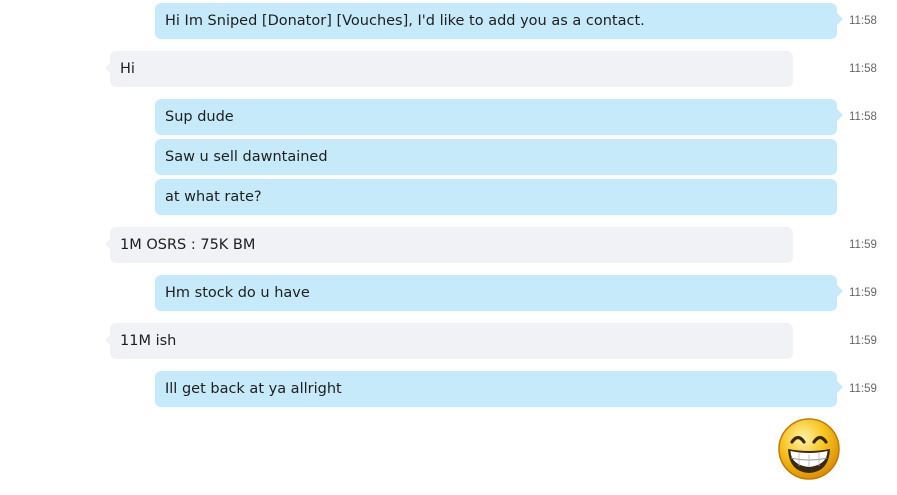 The image size is (897, 495). I want to click on outgoing-message-bubble: at what rate?, so click(496, 197).